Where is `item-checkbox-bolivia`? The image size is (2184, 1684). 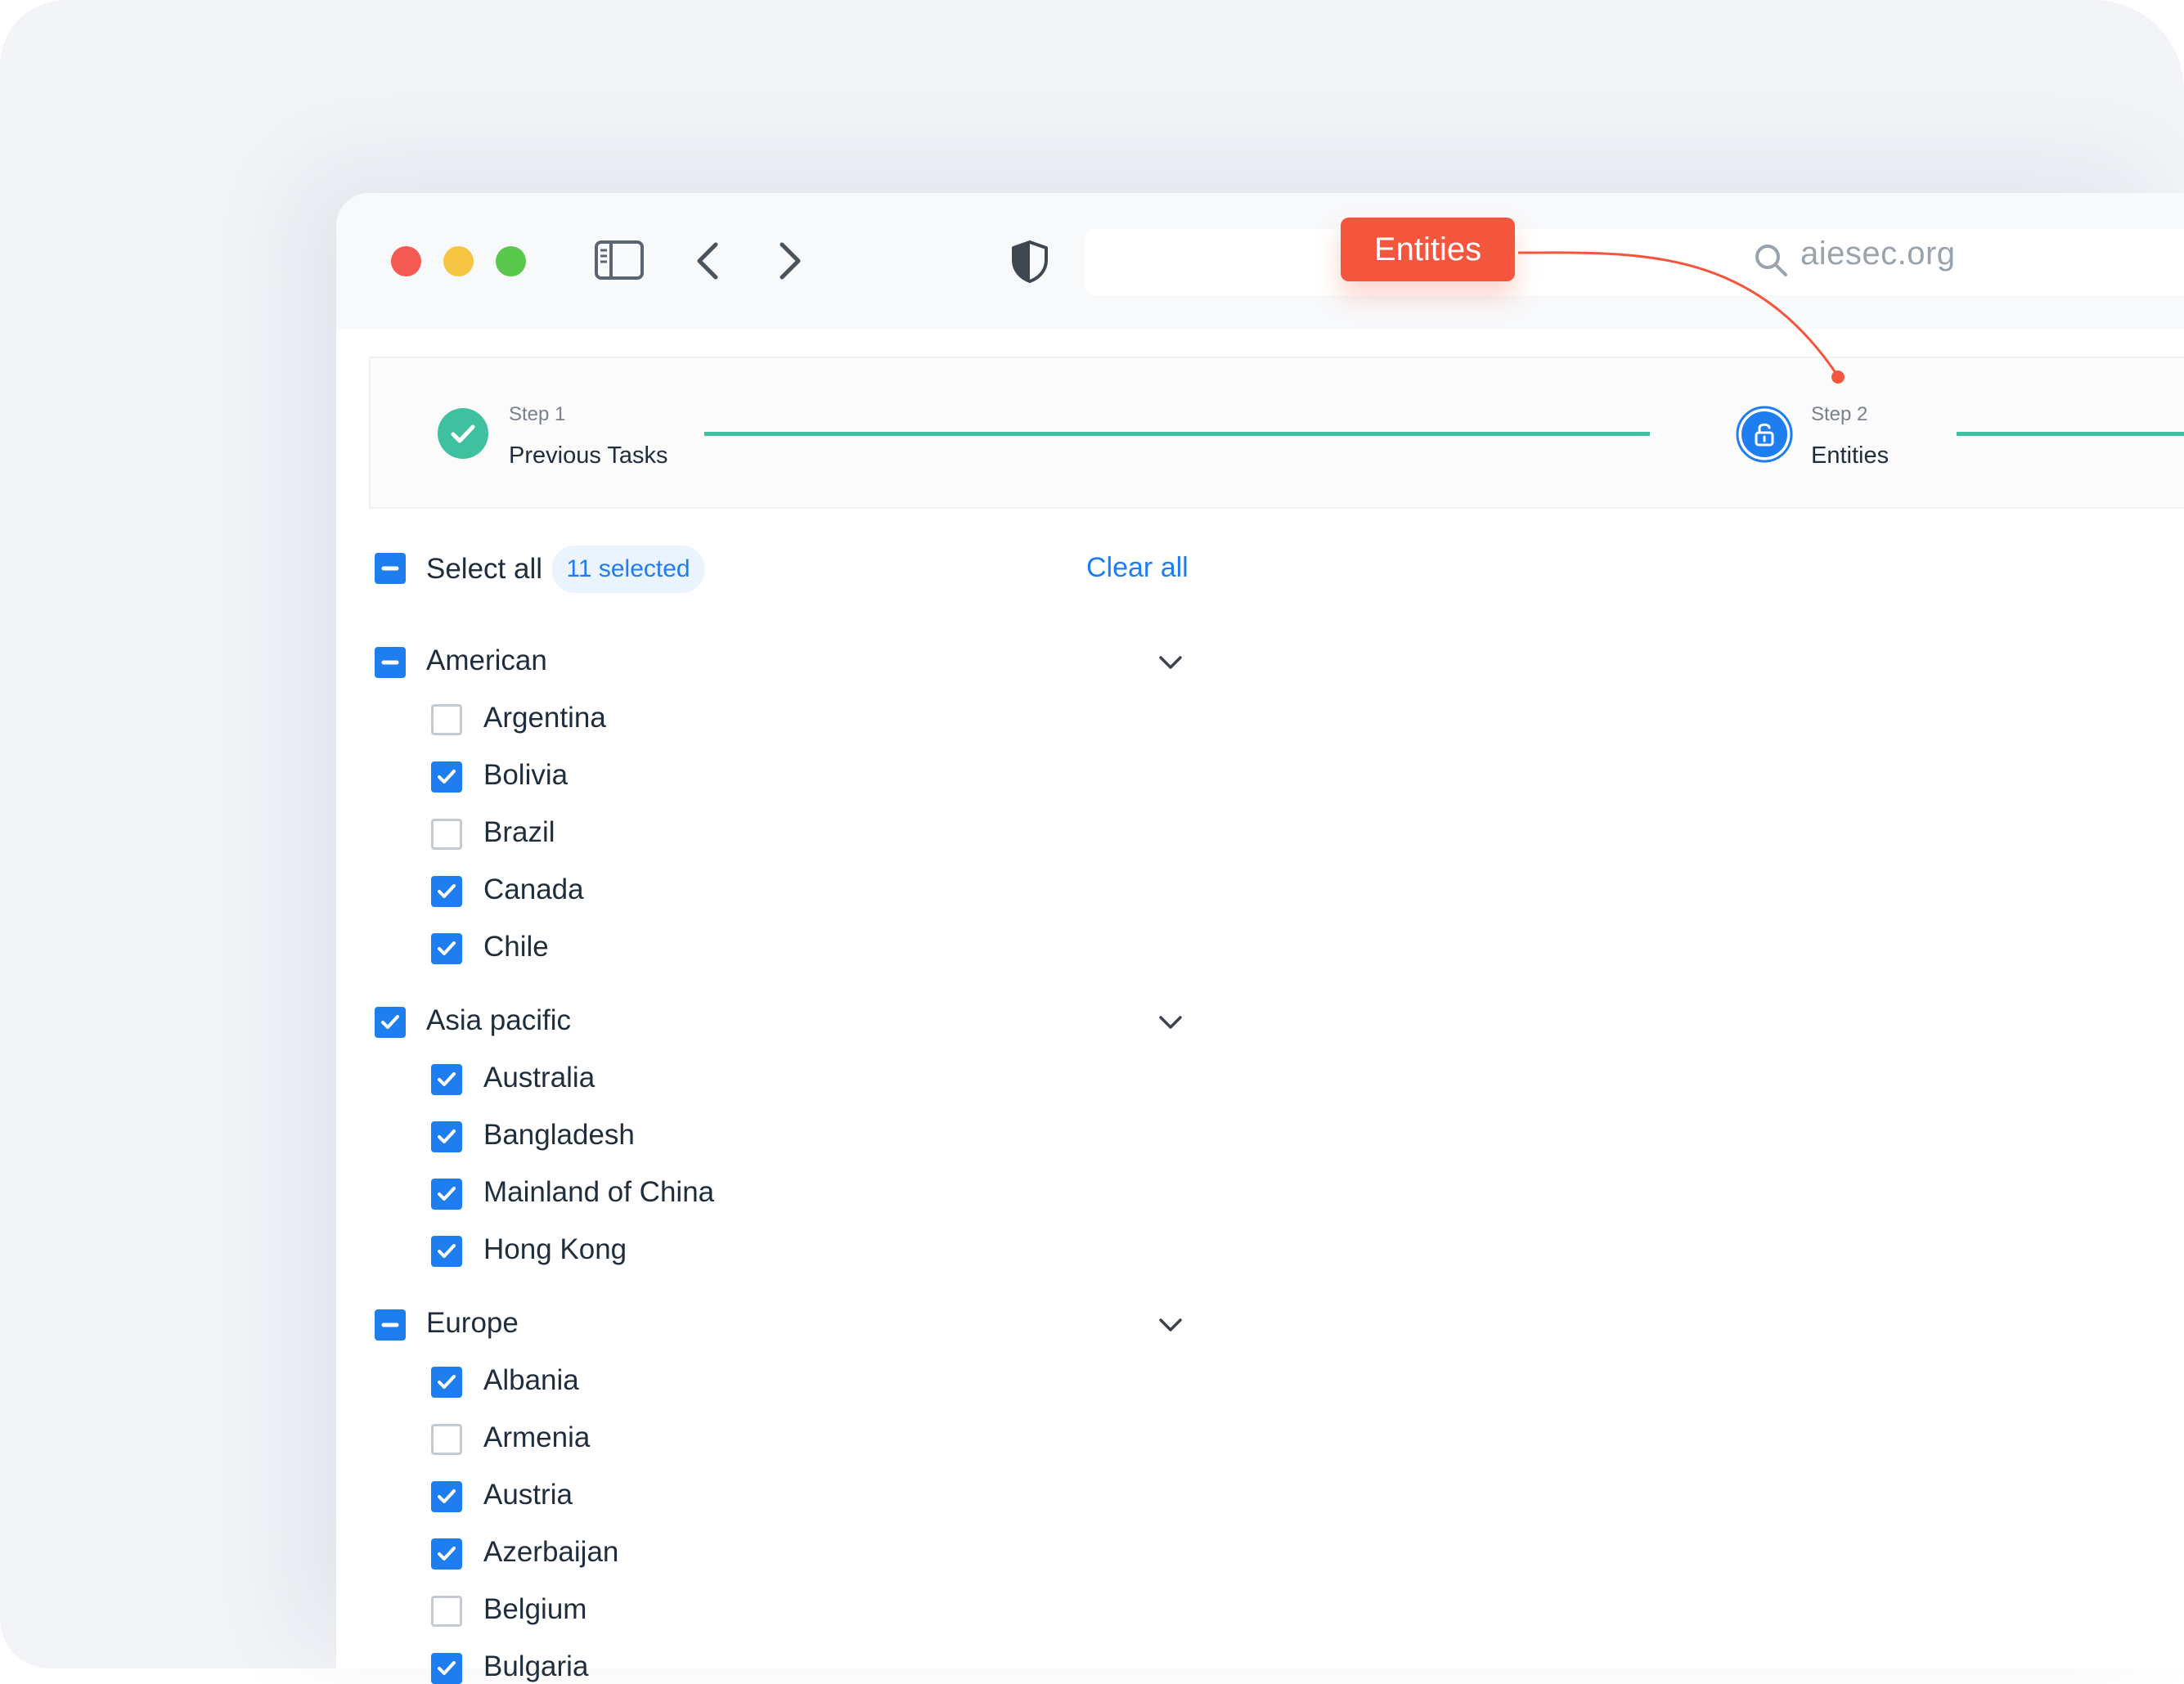 item-checkbox-bolivia is located at coordinates (446, 777).